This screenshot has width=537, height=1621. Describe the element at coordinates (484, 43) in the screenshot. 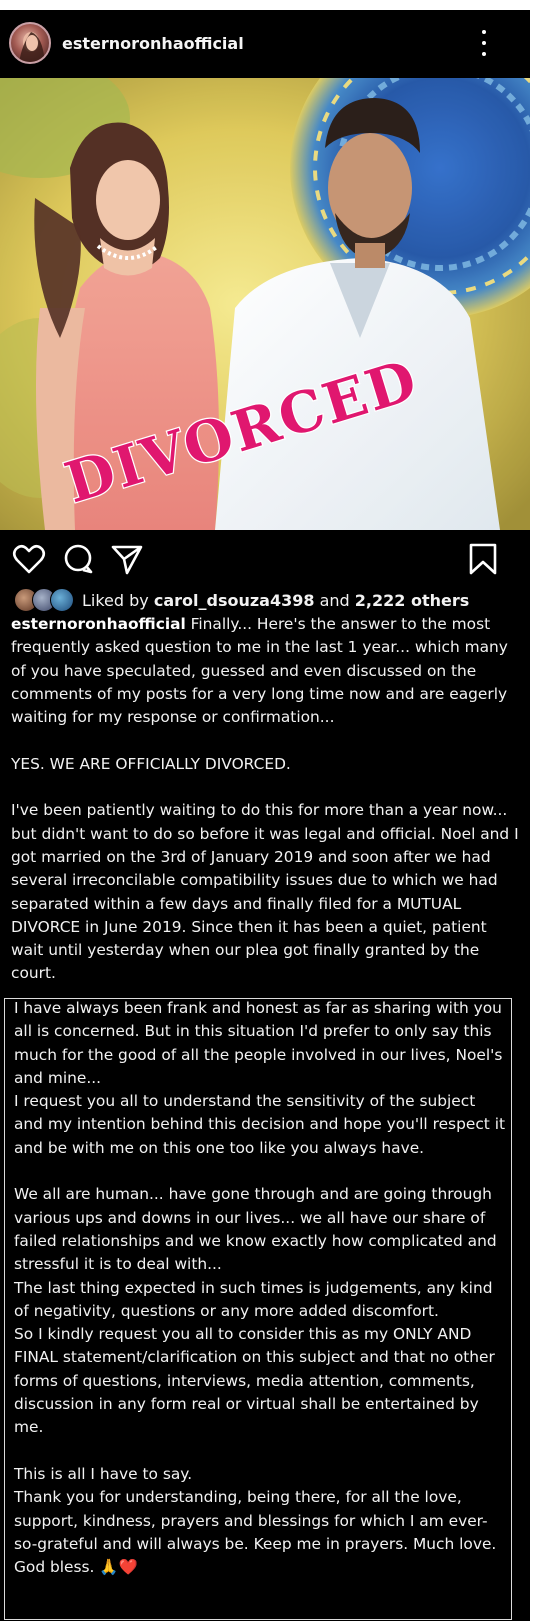

I see `more-vertical-icon` at that location.